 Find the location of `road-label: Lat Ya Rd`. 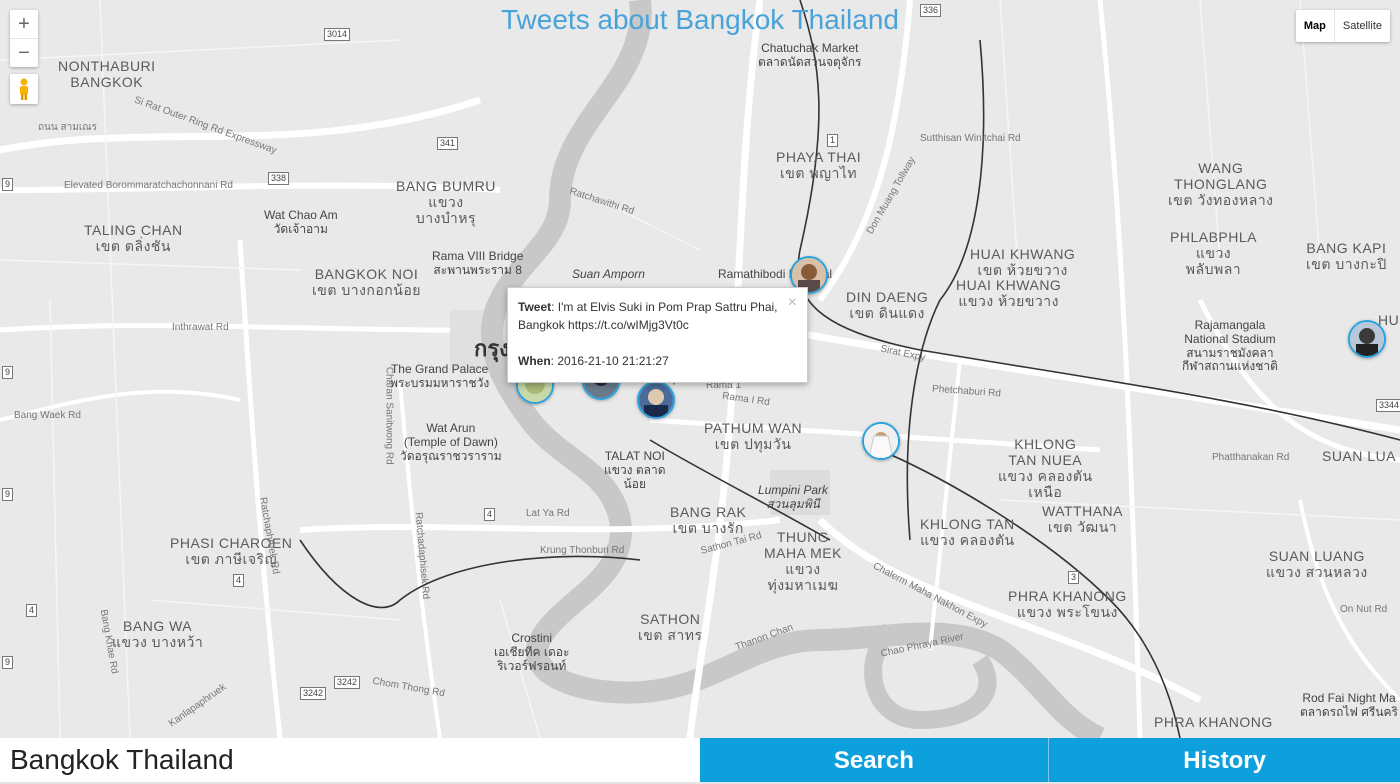

road-label: Lat Ya Rd is located at coordinates (548, 513).